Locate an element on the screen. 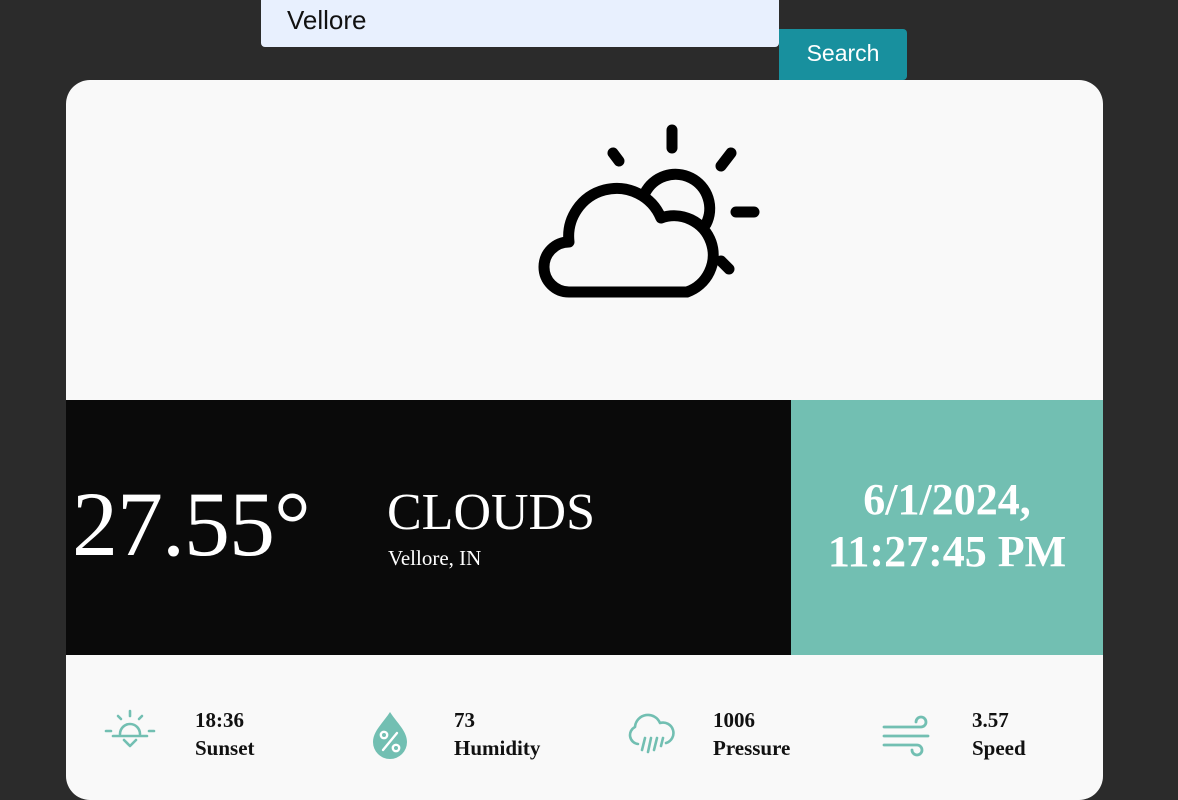 This screenshot has height=800, width=1178. date: 6/1/2024, is located at coordinates (947, 499).